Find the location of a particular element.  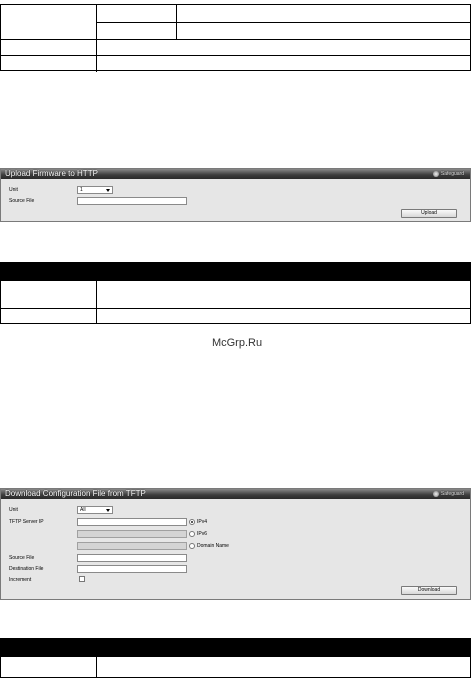

table-inner-line is located at coordinates (283, 22).